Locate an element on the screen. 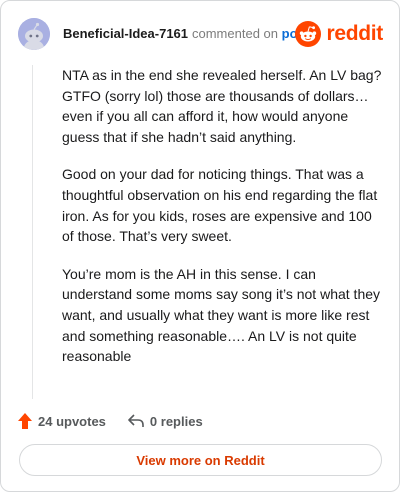  reply-count: 0 replies is located at coordinates (176, 421).